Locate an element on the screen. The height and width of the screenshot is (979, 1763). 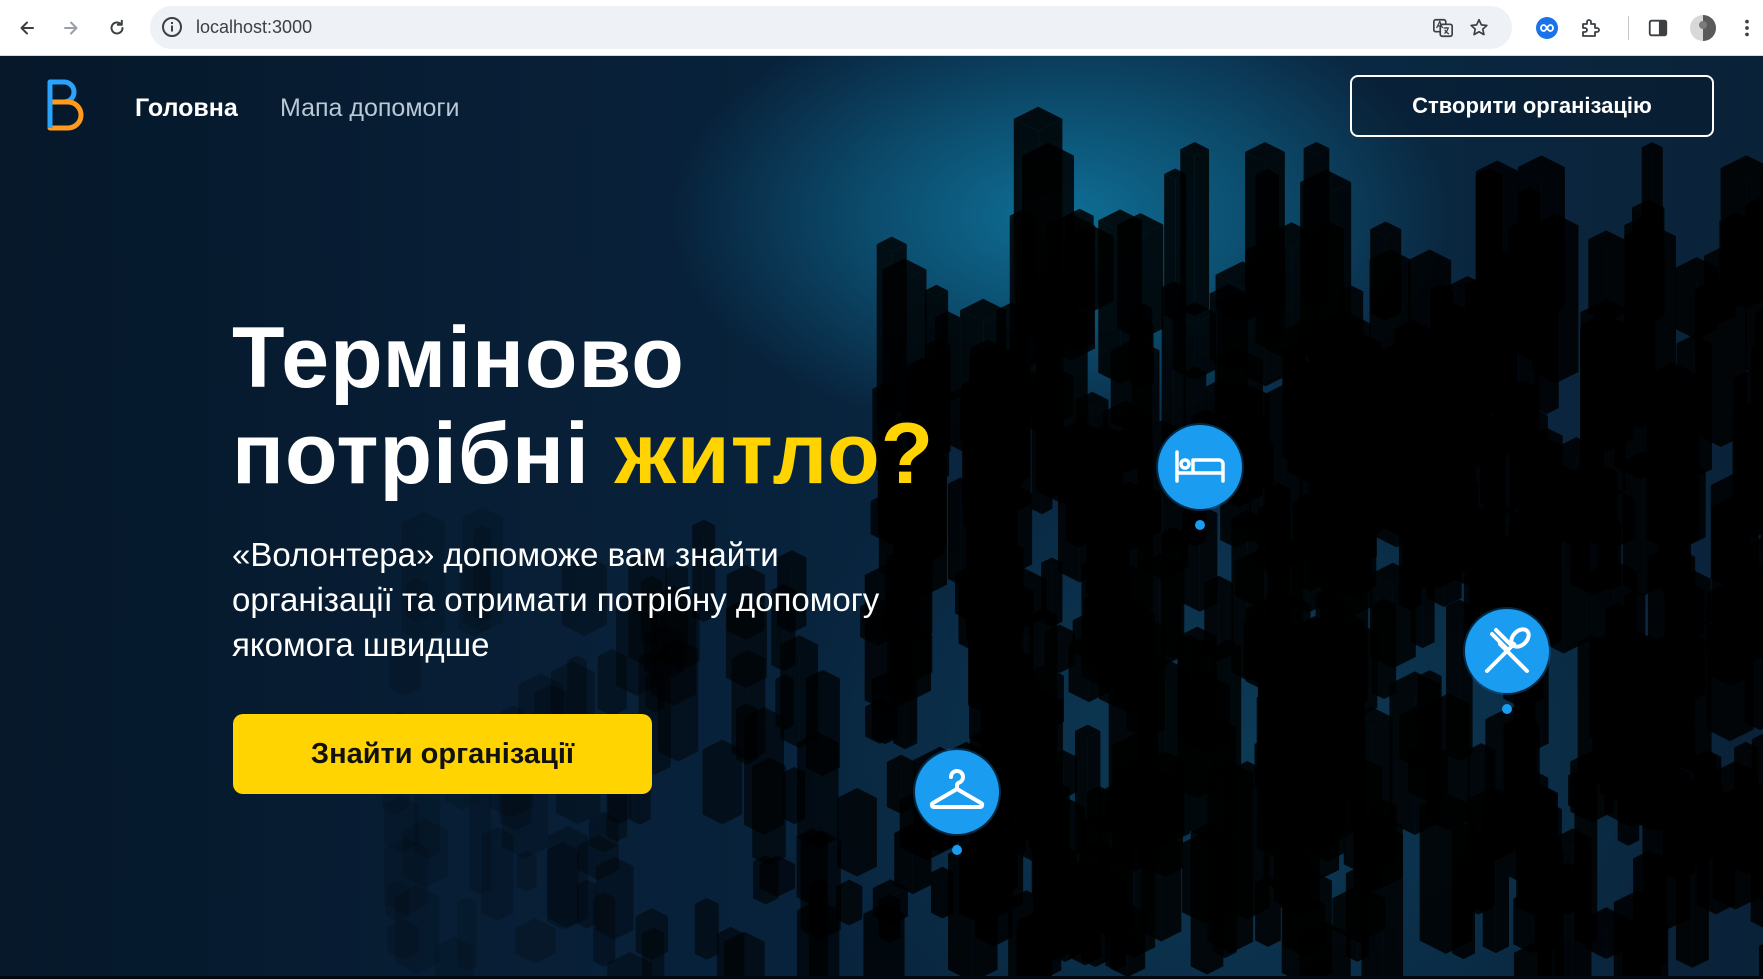
reload-icon is located at coordinates (117, 27).